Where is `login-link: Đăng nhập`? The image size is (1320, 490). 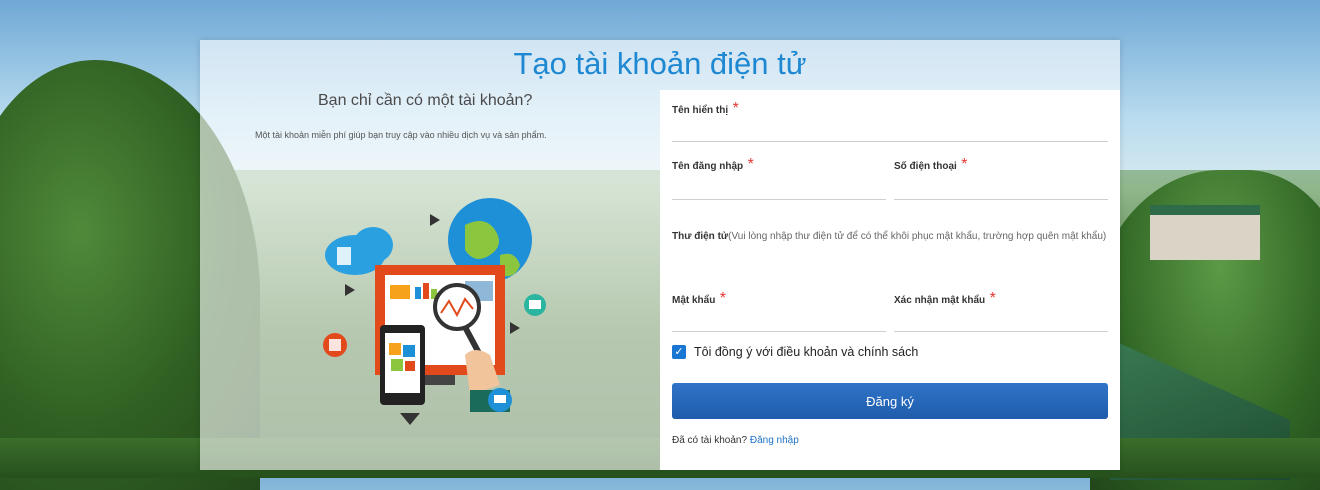
login-link: Đăng nhập is located at coordinates (774, 440).